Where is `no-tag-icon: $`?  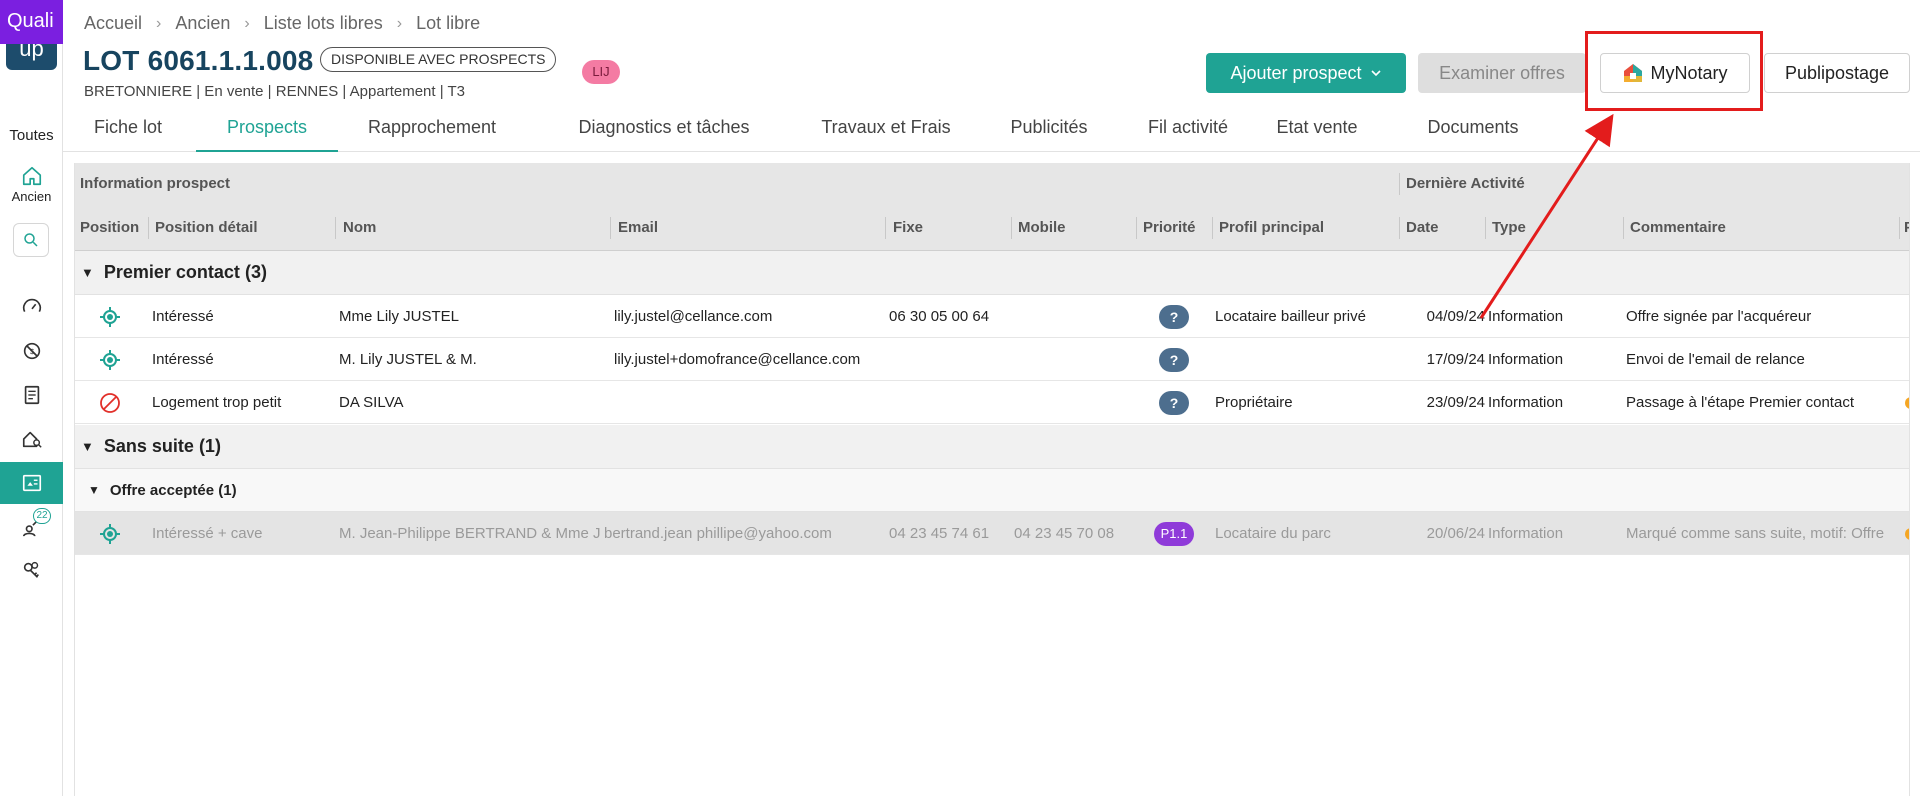
no-tag-icon: $ is located at coordinates (31, 351).